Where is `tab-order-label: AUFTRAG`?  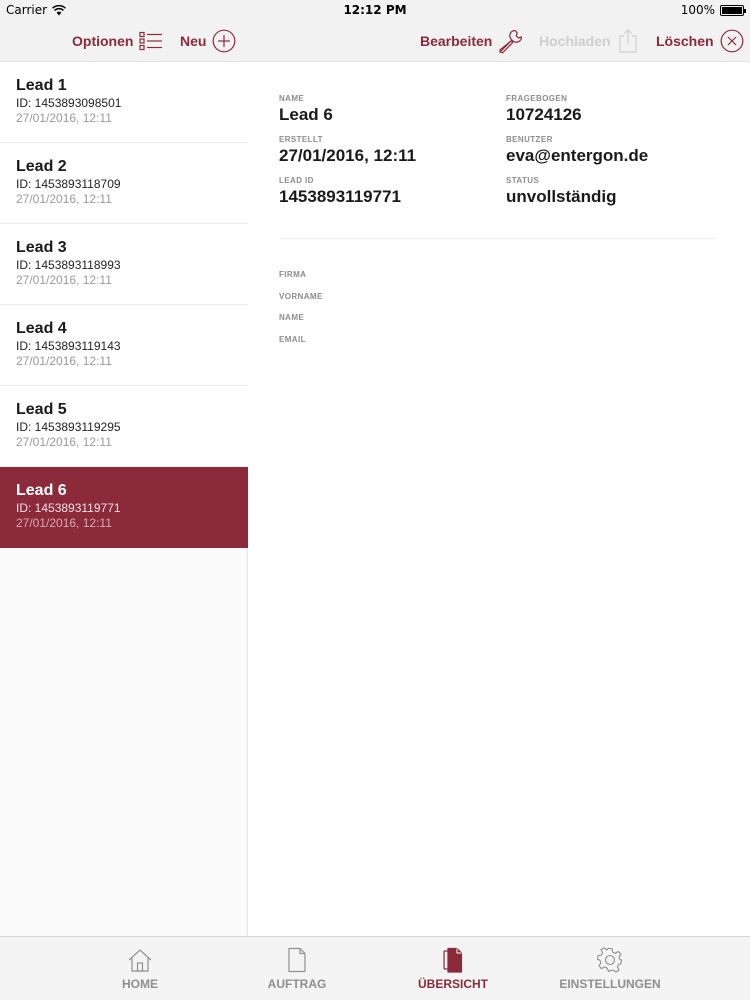
tab-order-label: AUFTRAG is located at coordinates (297, 984).